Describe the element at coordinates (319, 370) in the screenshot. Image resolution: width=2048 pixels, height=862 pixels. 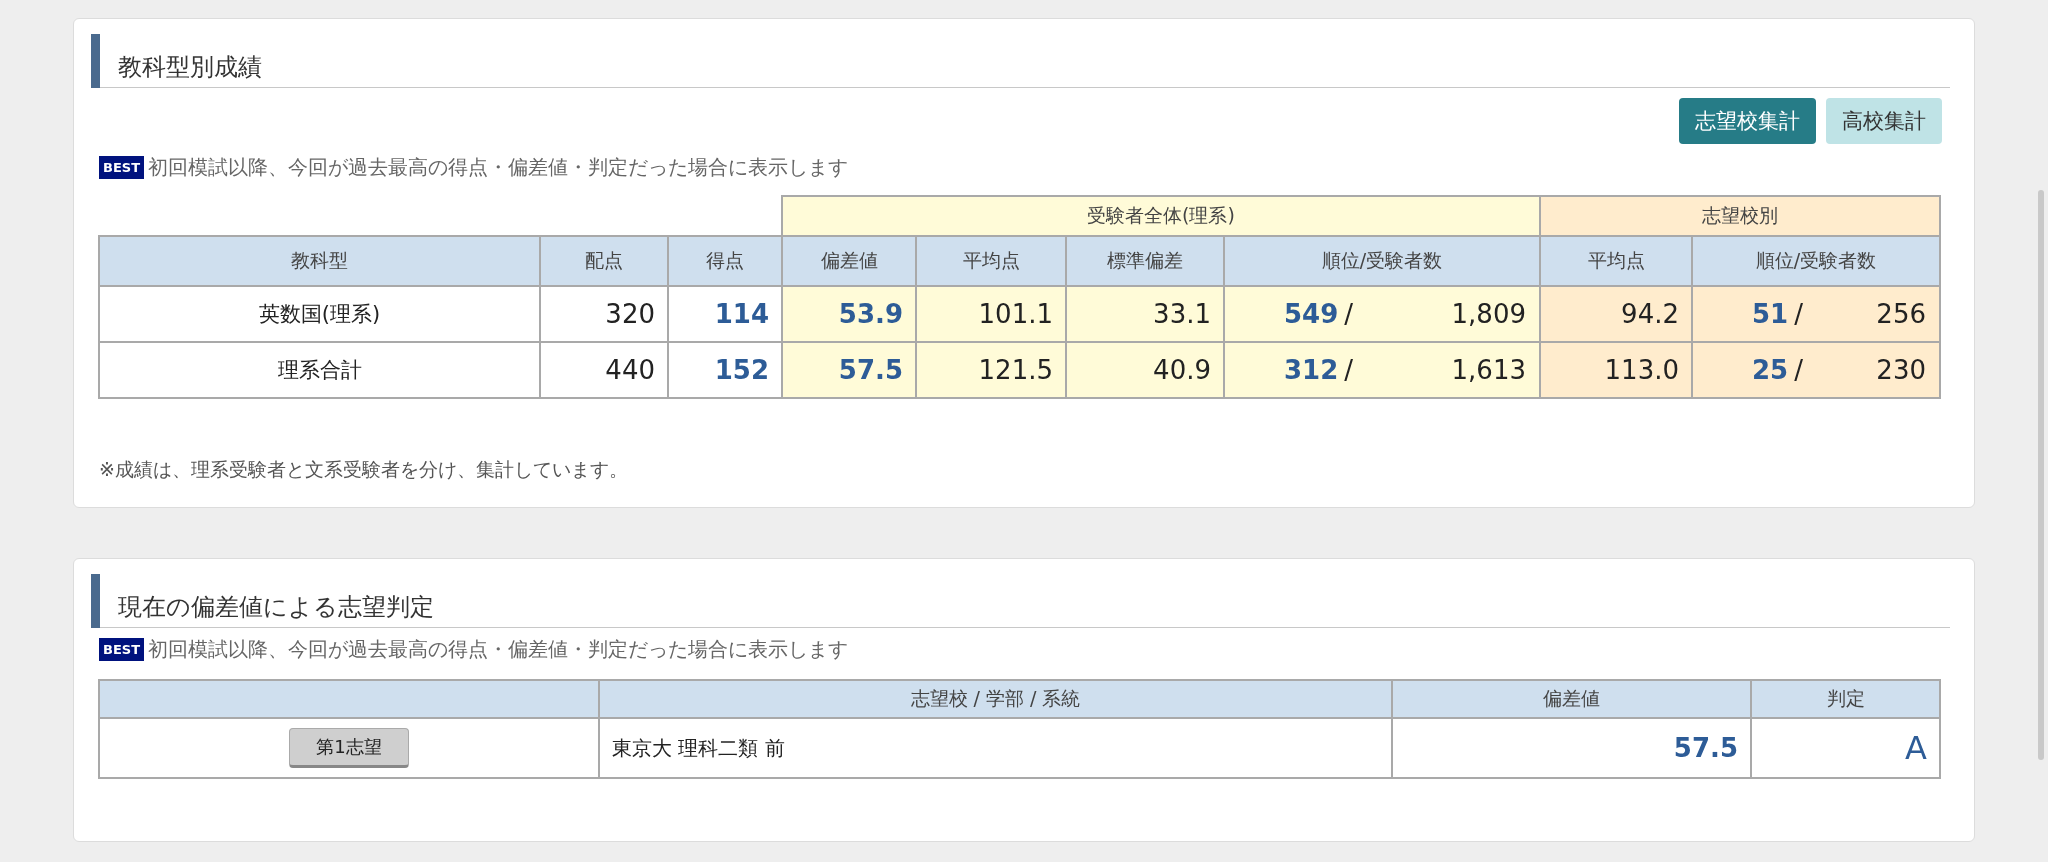
I see `table-cell: 理系合計` at that location.